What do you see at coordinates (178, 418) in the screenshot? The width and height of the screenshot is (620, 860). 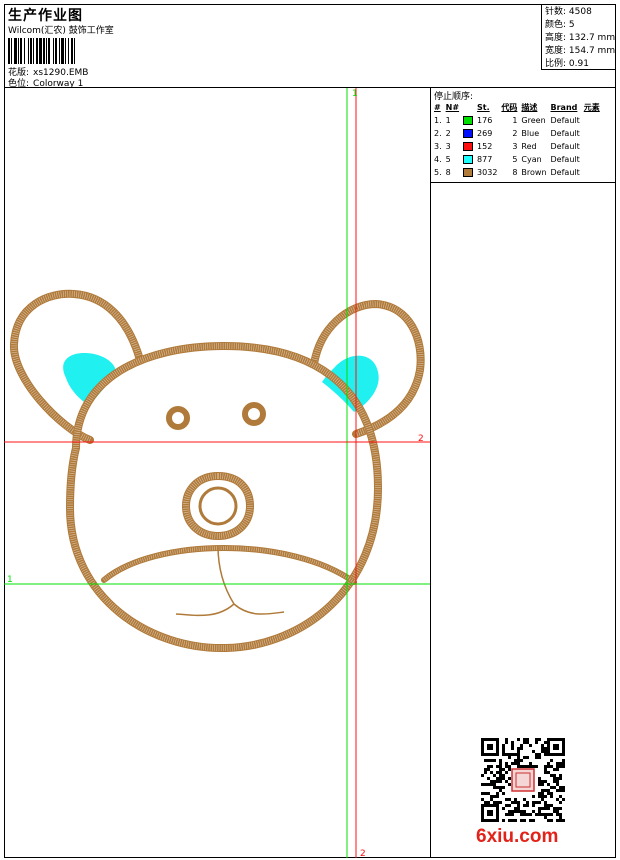 I see `left-eye` at bounding box center [178, 418].